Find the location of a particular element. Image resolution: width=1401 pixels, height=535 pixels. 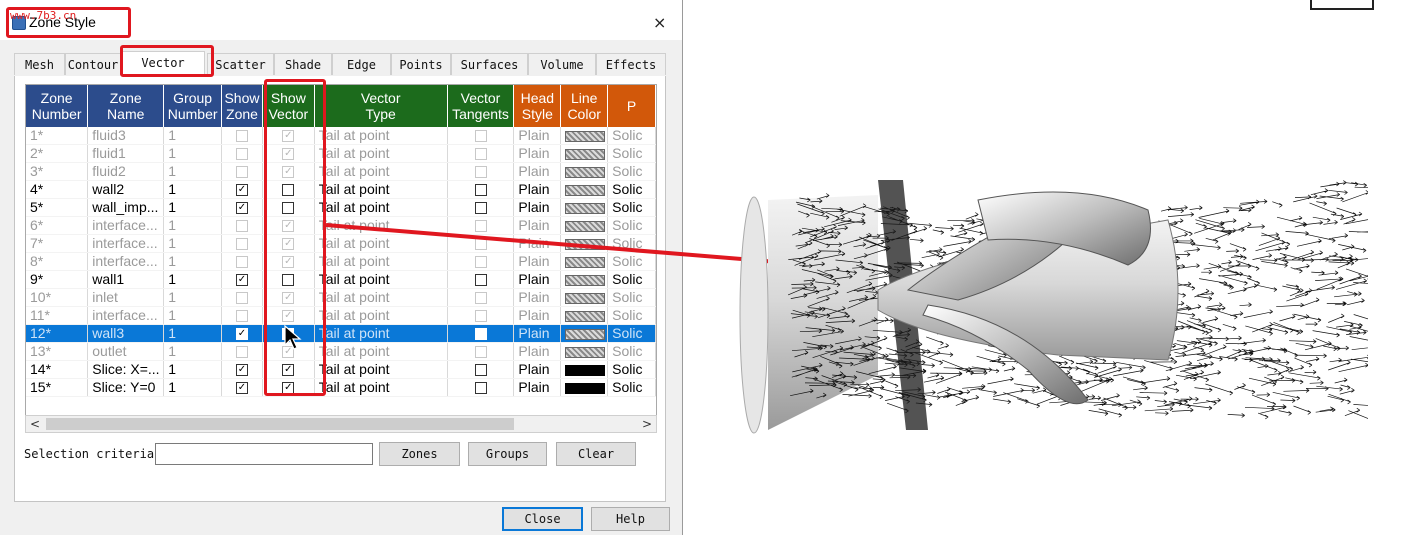

help-button: Help is located at coordinates (630, 519).